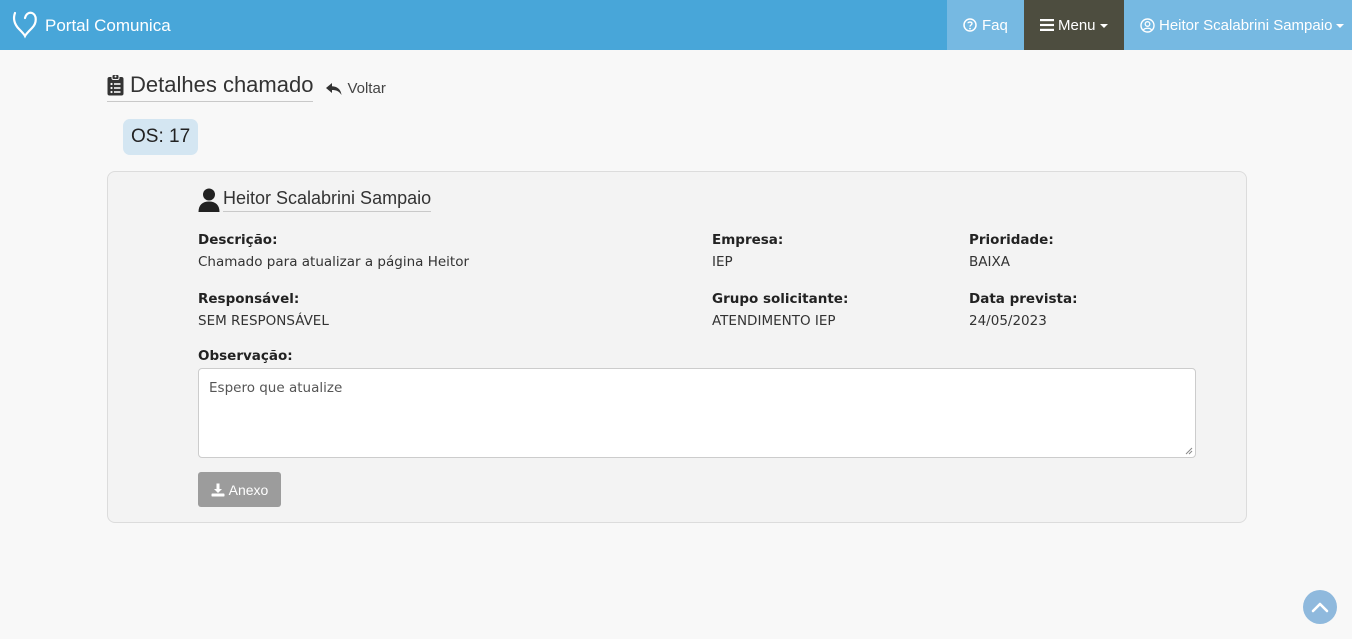 Image resolution: width=1352 pixels, height=639 pixels. Describe the element at coordinates (222, 84) in the screenshot. I see `page-title: Detalhes chamado` at that location.